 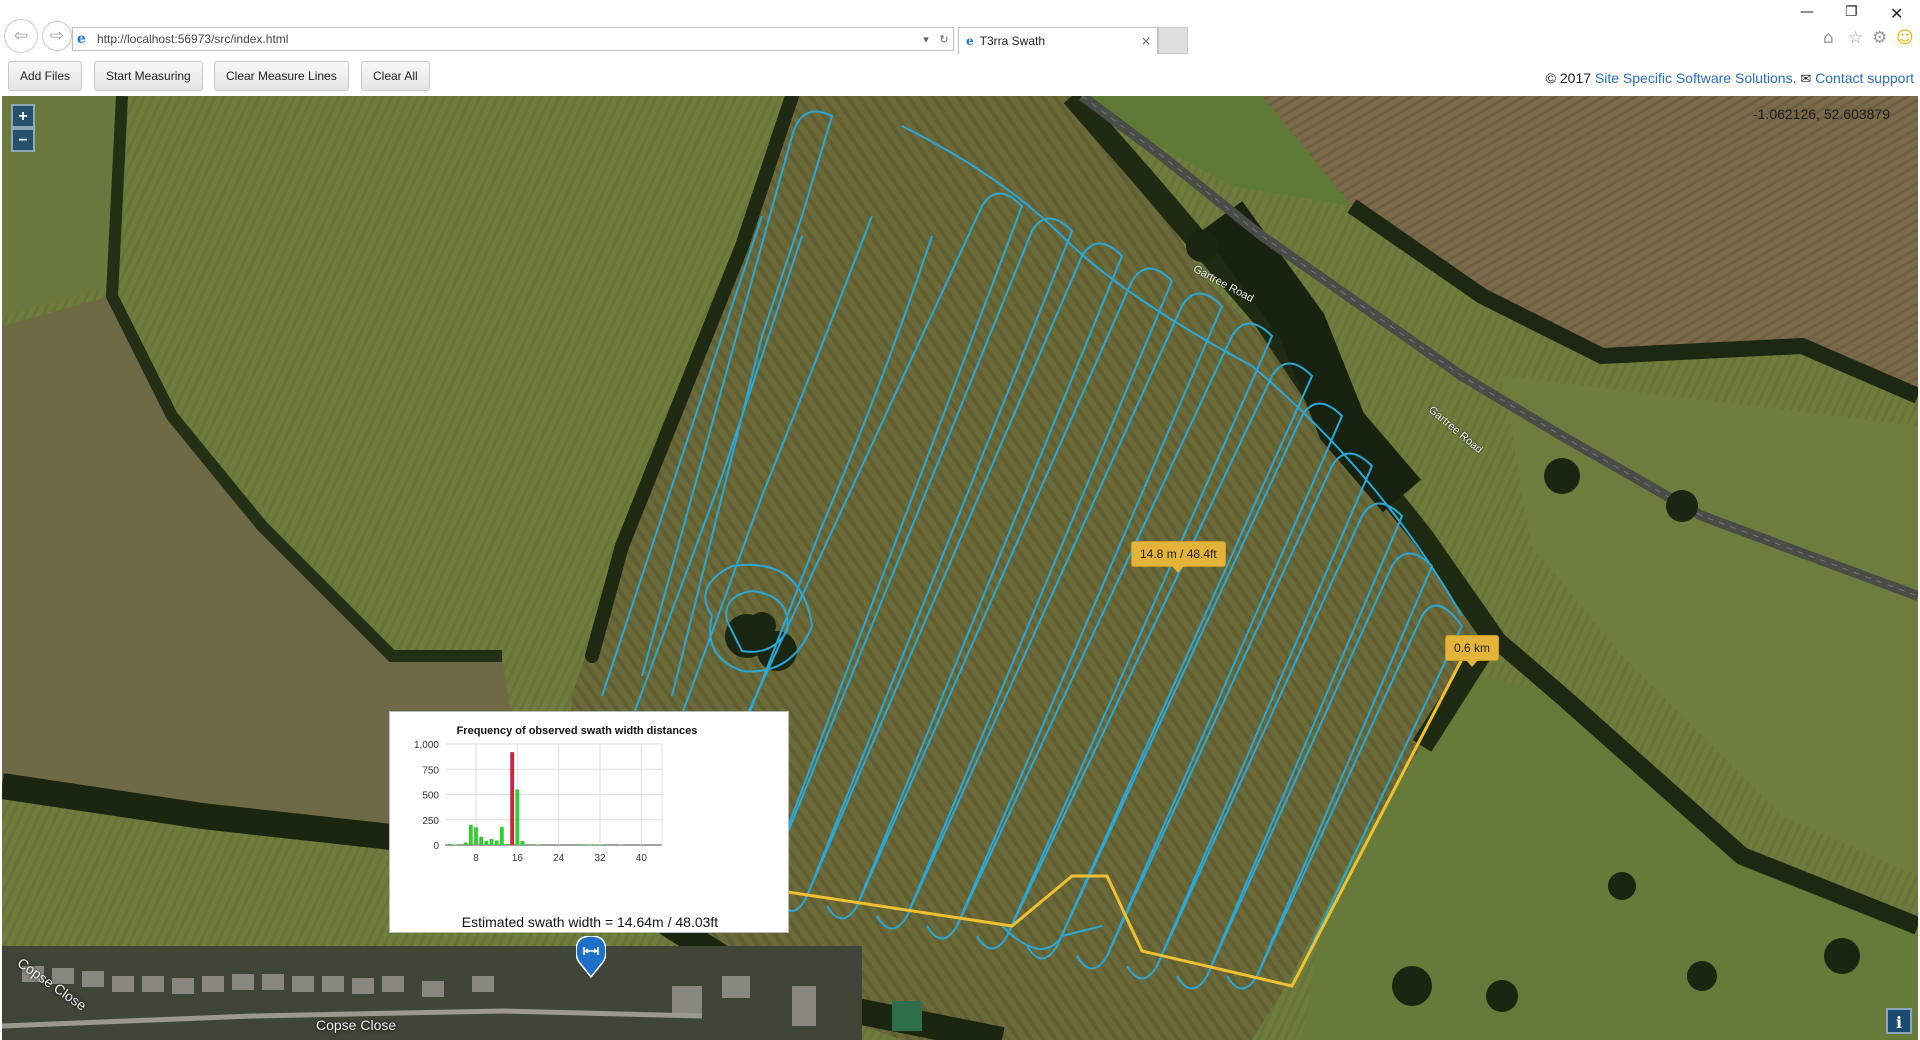 I want to click on measure-tooltip: 14.8 m / 48.4ft, so click(x=1178, y=557).